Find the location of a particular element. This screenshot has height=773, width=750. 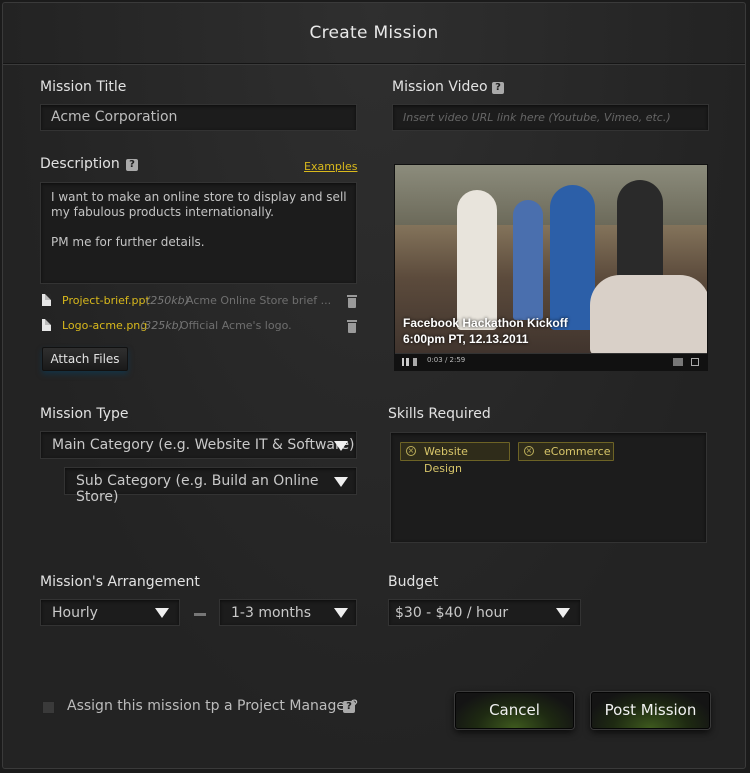

attachment-size: (325kb) is located at coordinates (161, 325).